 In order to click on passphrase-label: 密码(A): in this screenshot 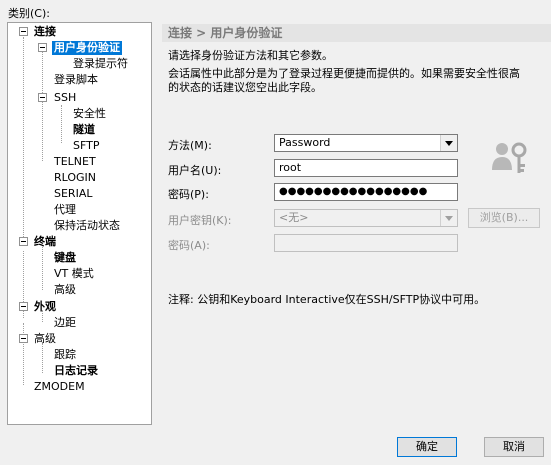, I will do `click(189, 245)`.